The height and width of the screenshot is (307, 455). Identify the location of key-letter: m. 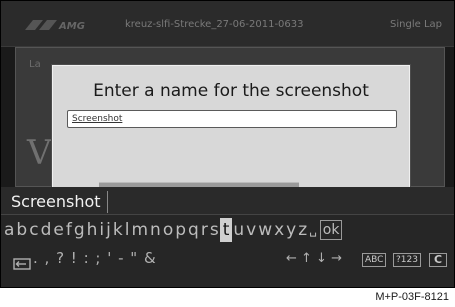
(139, 230).